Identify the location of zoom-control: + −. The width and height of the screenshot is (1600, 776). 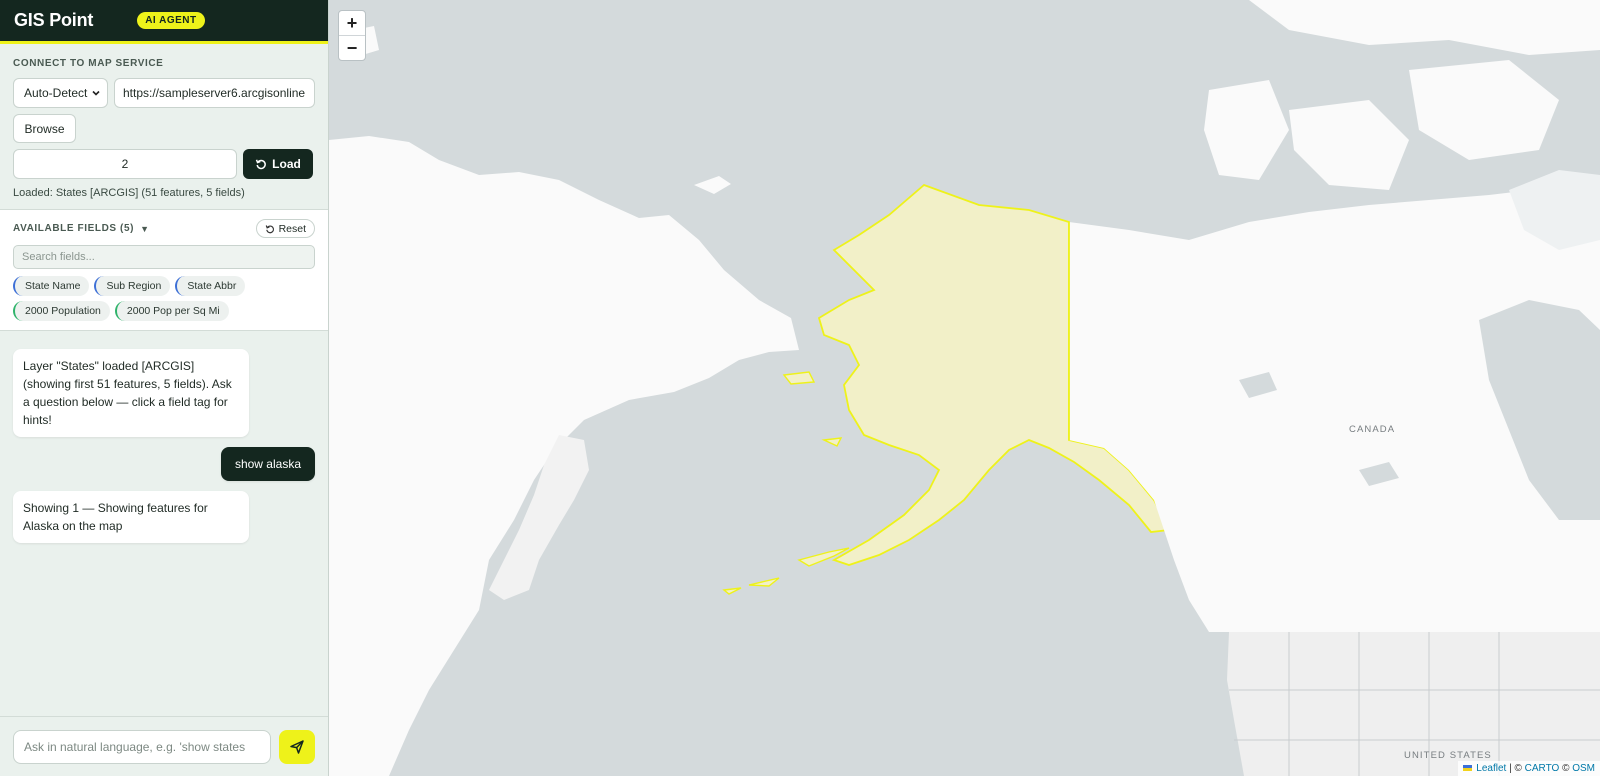
(352, 35).